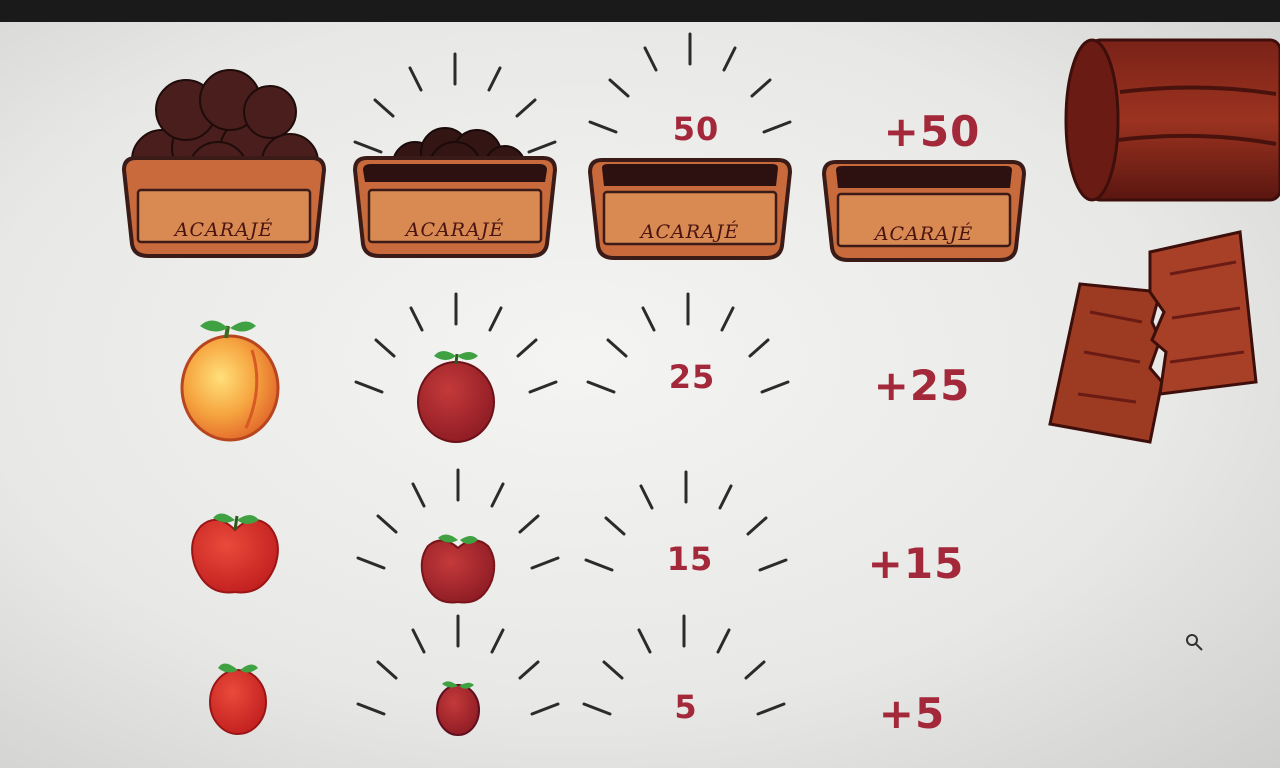 The image size is (1280, 768). Describe the element at coordinates (685, 707) in the screenshot. I see `score-value: 5` at that location.